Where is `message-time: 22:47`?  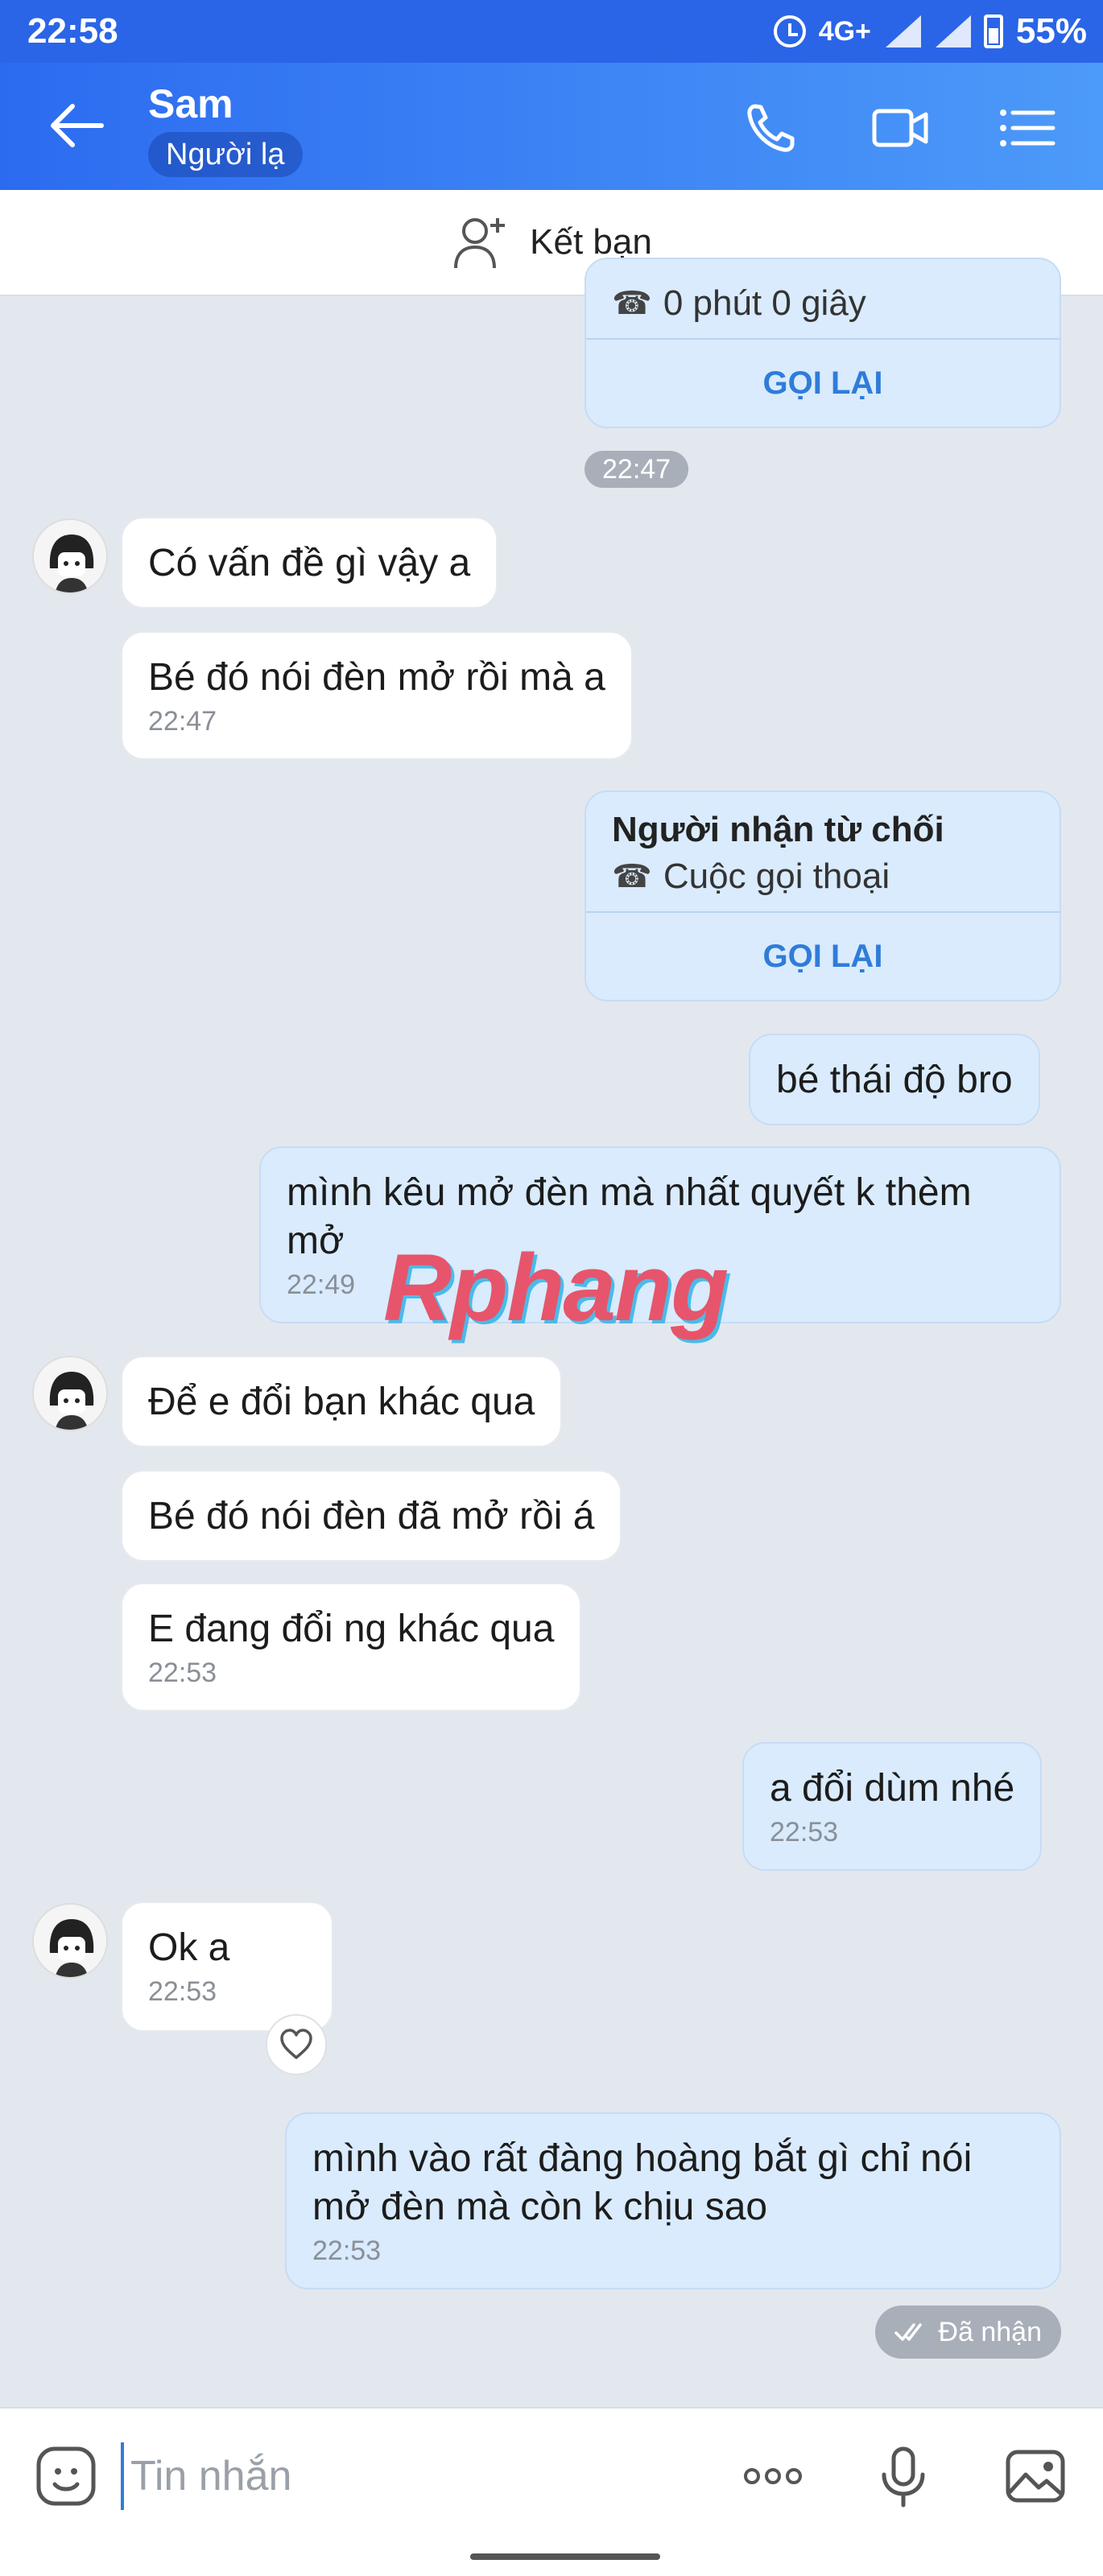 message-time: 22:47 is located at coordinates (182, 721).